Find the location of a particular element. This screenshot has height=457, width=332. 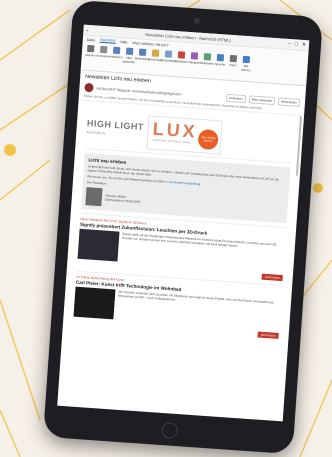

ribbon-button-reply-all: Allen antworten is located at coordinates (129, 55).